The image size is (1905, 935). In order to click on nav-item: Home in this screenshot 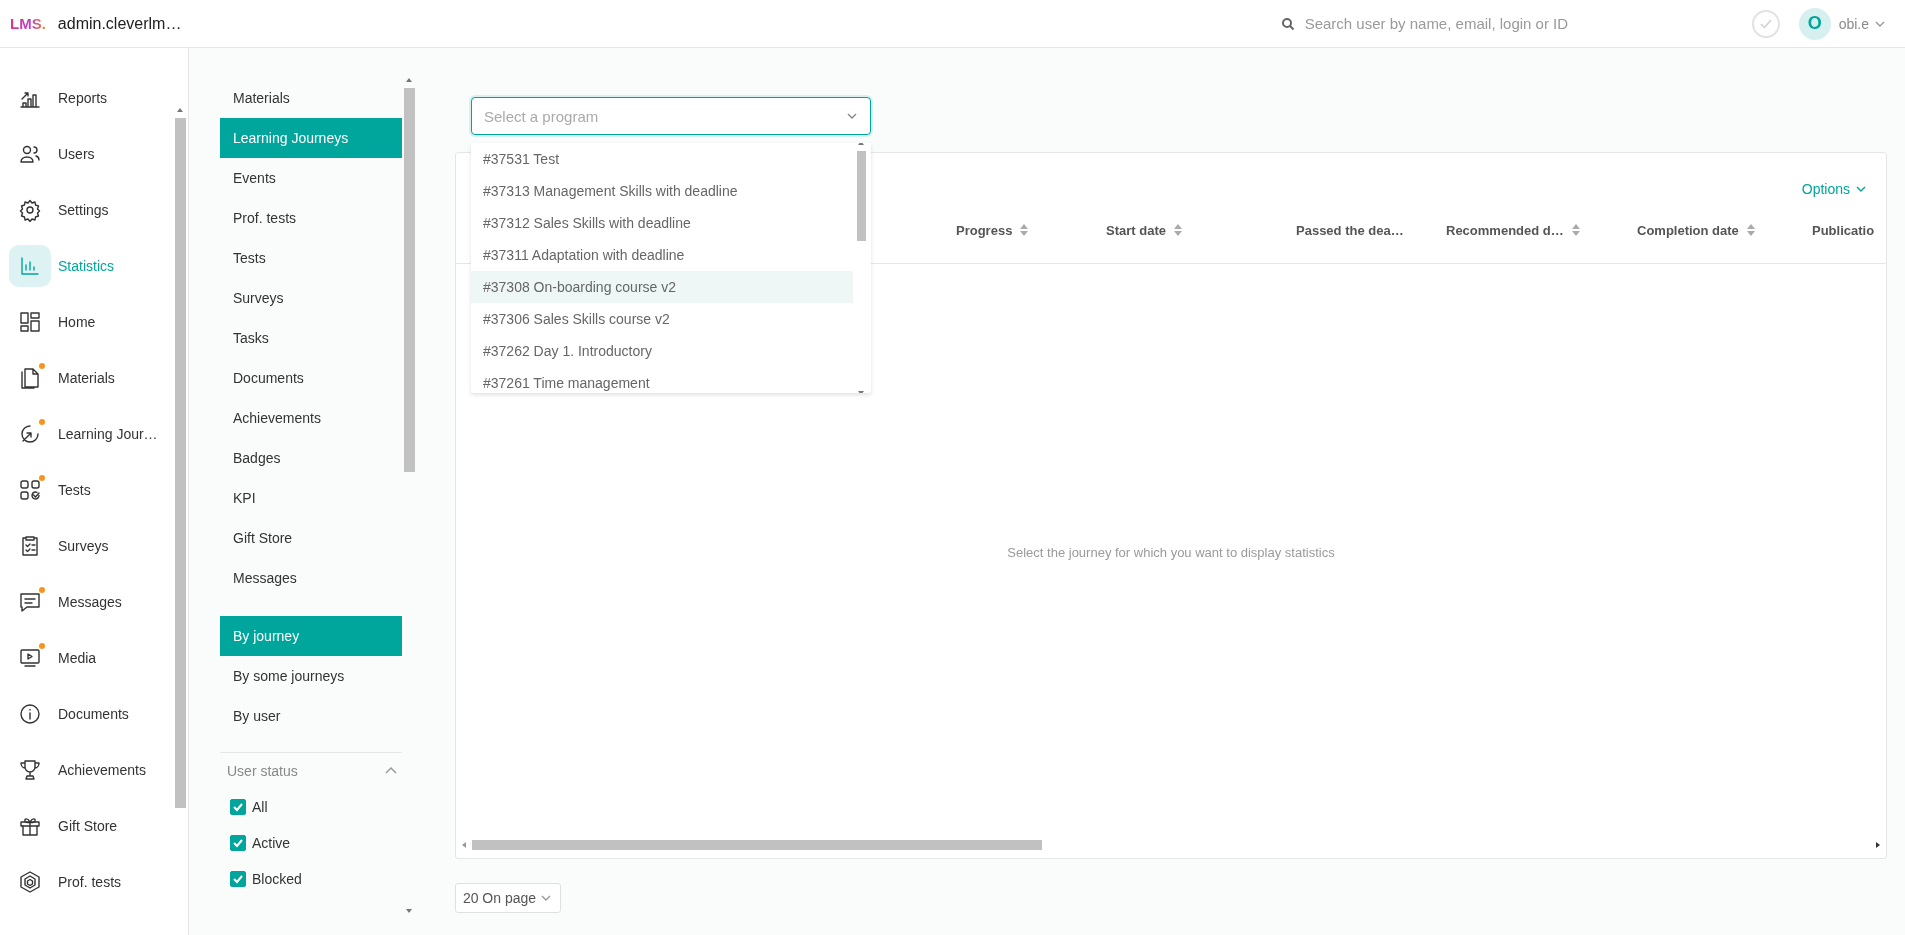, I will do `click(84, 322)`.